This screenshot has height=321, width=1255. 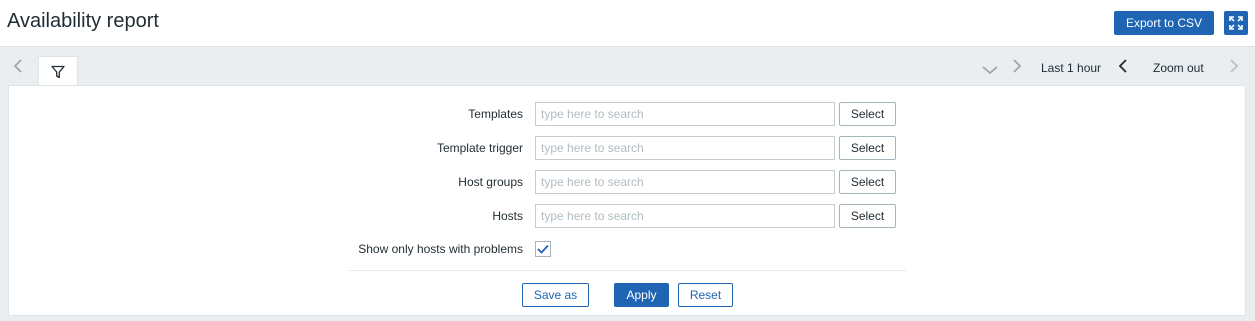 I want to click on fullscreen-icon, so click(x=1236, y=23).